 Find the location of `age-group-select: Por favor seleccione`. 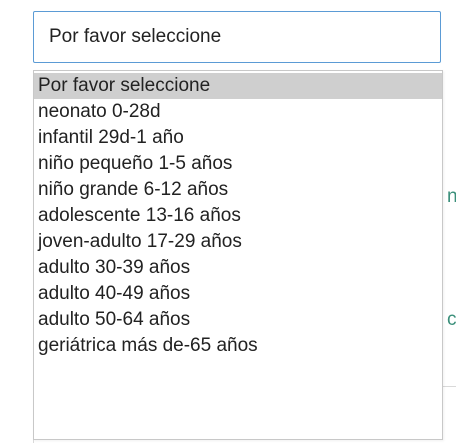

age-group-select: Por favor seleccione is located at coordinates (237, 37).